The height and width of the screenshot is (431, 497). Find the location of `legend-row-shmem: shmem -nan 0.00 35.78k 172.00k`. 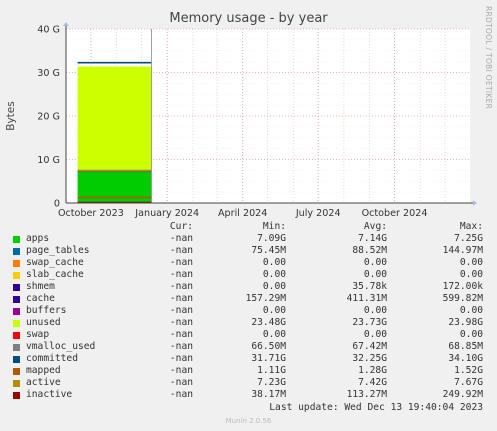

legend-row-shmem: shmem -nan 0.00 35.78k 172.00k is located at coordinates (248, 287).